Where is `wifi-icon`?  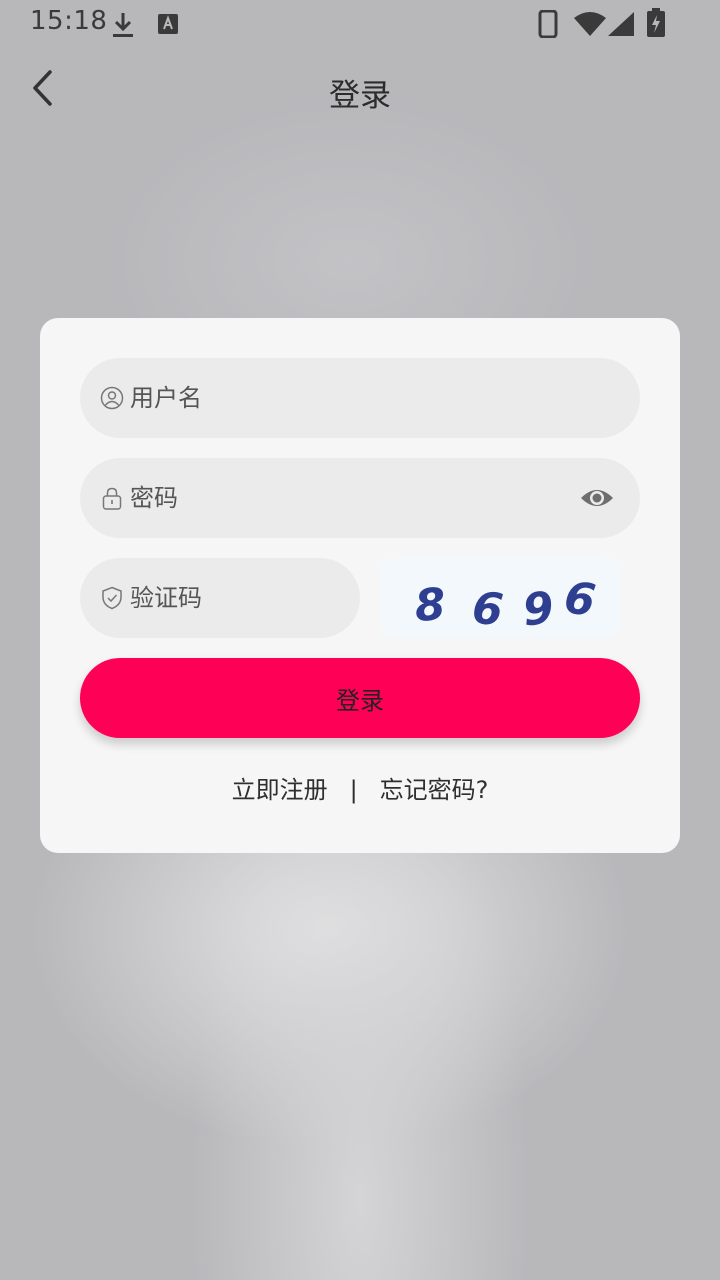
wifi-icon is located at coordinates (590, 24).